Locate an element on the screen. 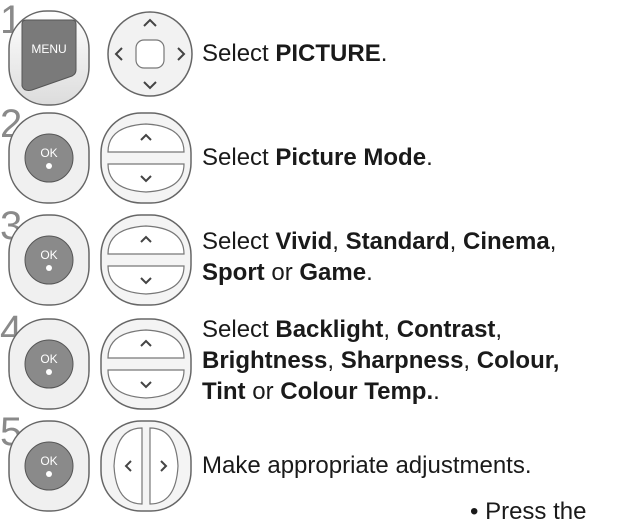  option-name: Contrast is located at coordinates (446, 329).